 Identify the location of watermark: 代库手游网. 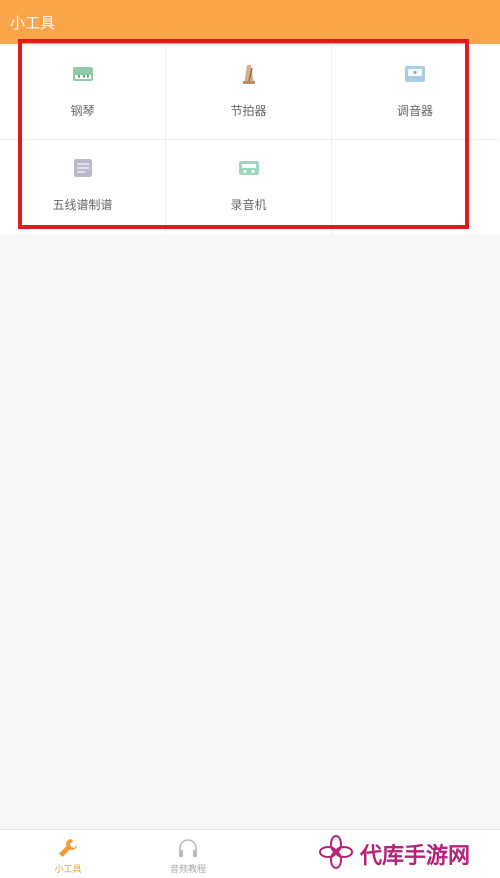
(402, 852).